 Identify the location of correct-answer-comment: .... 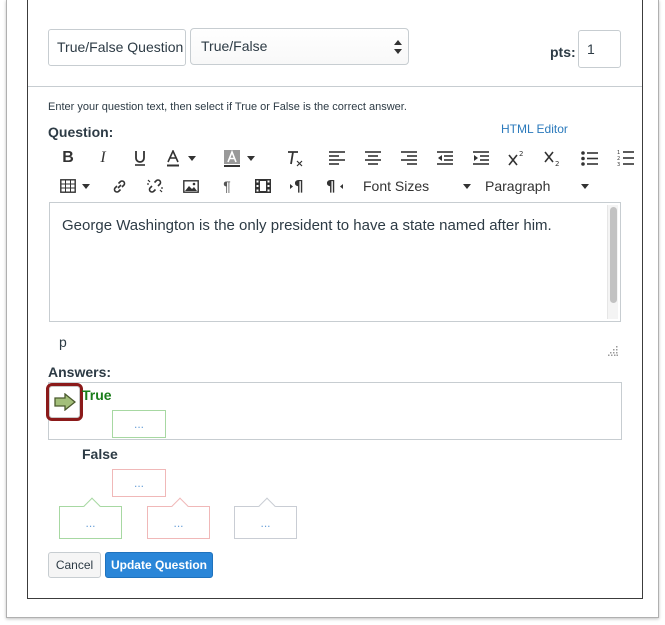
(90, 518).